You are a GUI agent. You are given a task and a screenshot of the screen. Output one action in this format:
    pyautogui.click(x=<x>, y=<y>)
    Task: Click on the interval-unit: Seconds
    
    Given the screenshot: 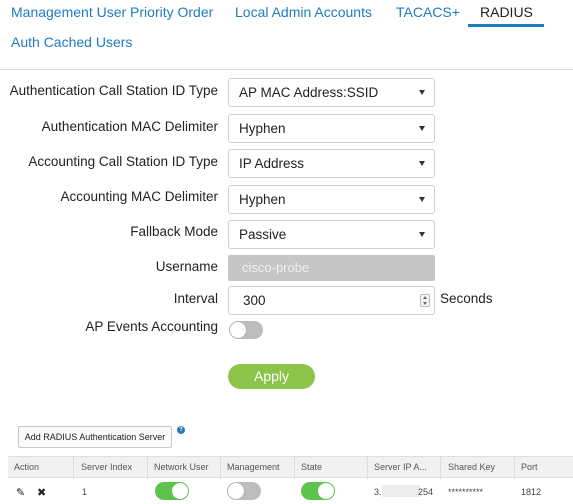 What is the action you would take?
    pyautogui.click(x=466, y=298)
    